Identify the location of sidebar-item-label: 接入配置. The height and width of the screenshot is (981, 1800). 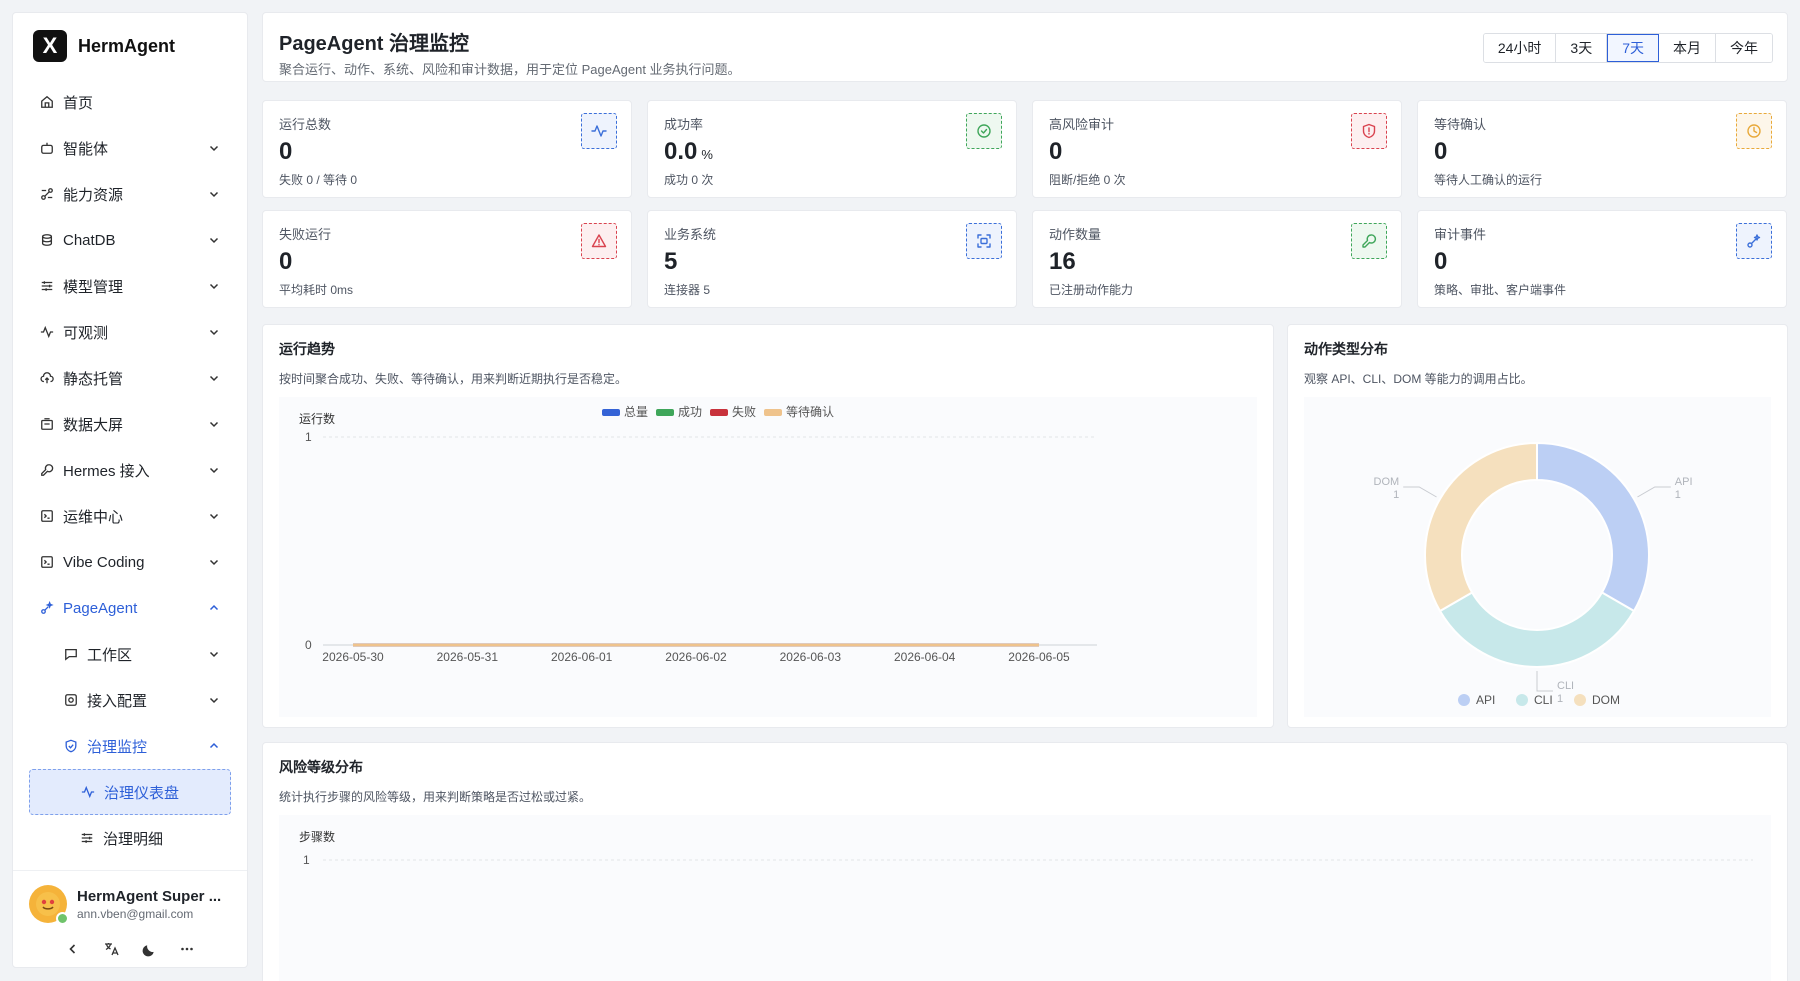
(117, 701).